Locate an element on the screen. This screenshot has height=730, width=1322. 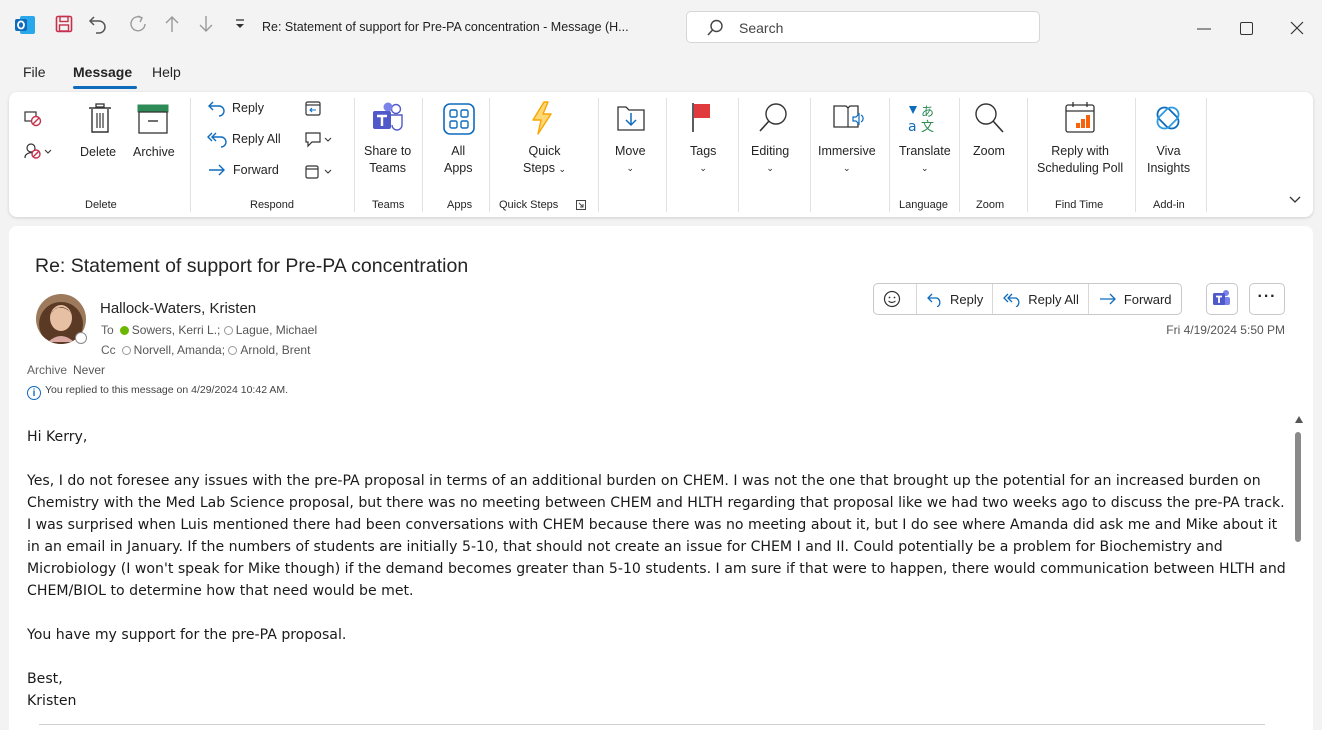
viva-label-2: Insights is located at coordinates (1169, 168).